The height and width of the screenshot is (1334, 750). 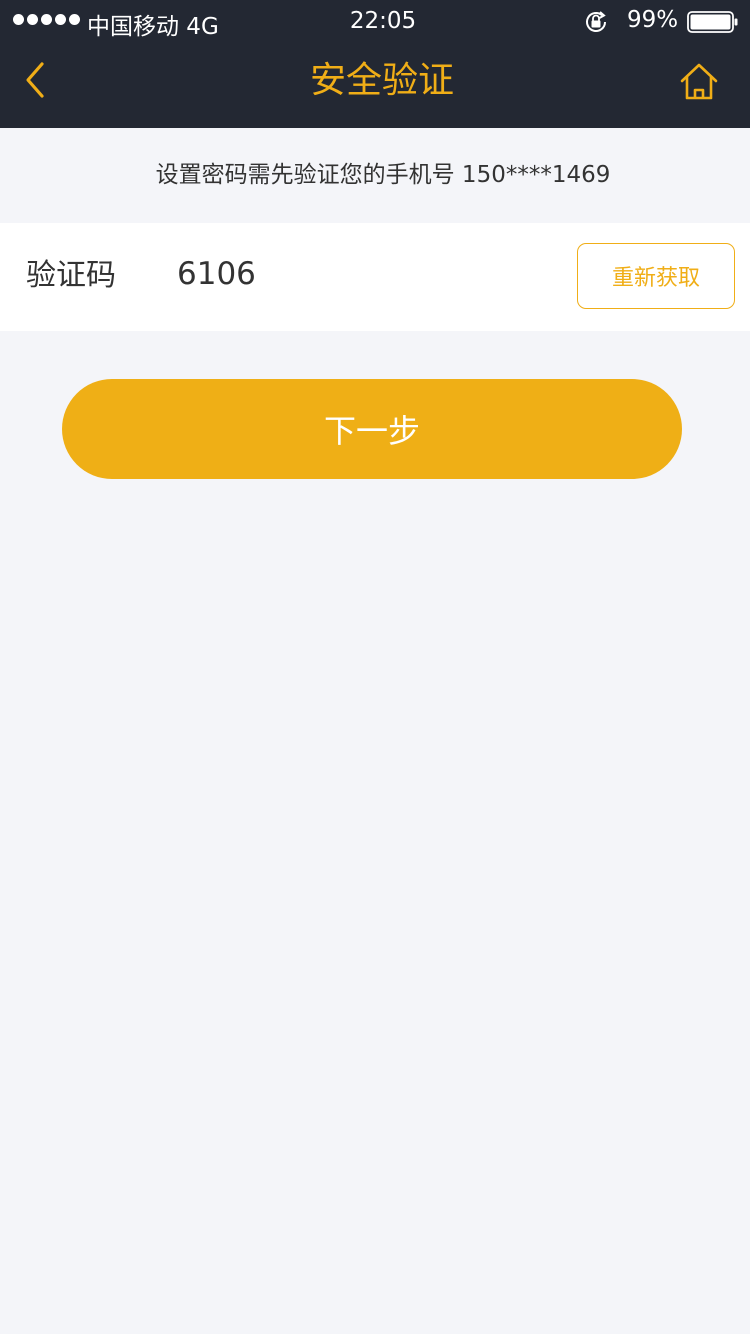 I want to click on verification-code-row: 验证码 重新获取, so click(x=375, y=277).